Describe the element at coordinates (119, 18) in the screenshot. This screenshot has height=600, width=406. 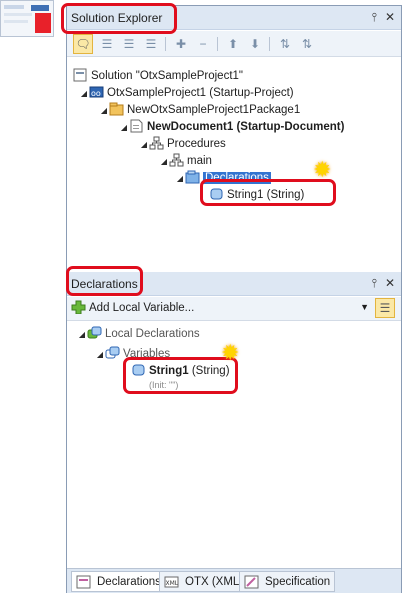
I see `highlight-solution-explorer-title` at that location.